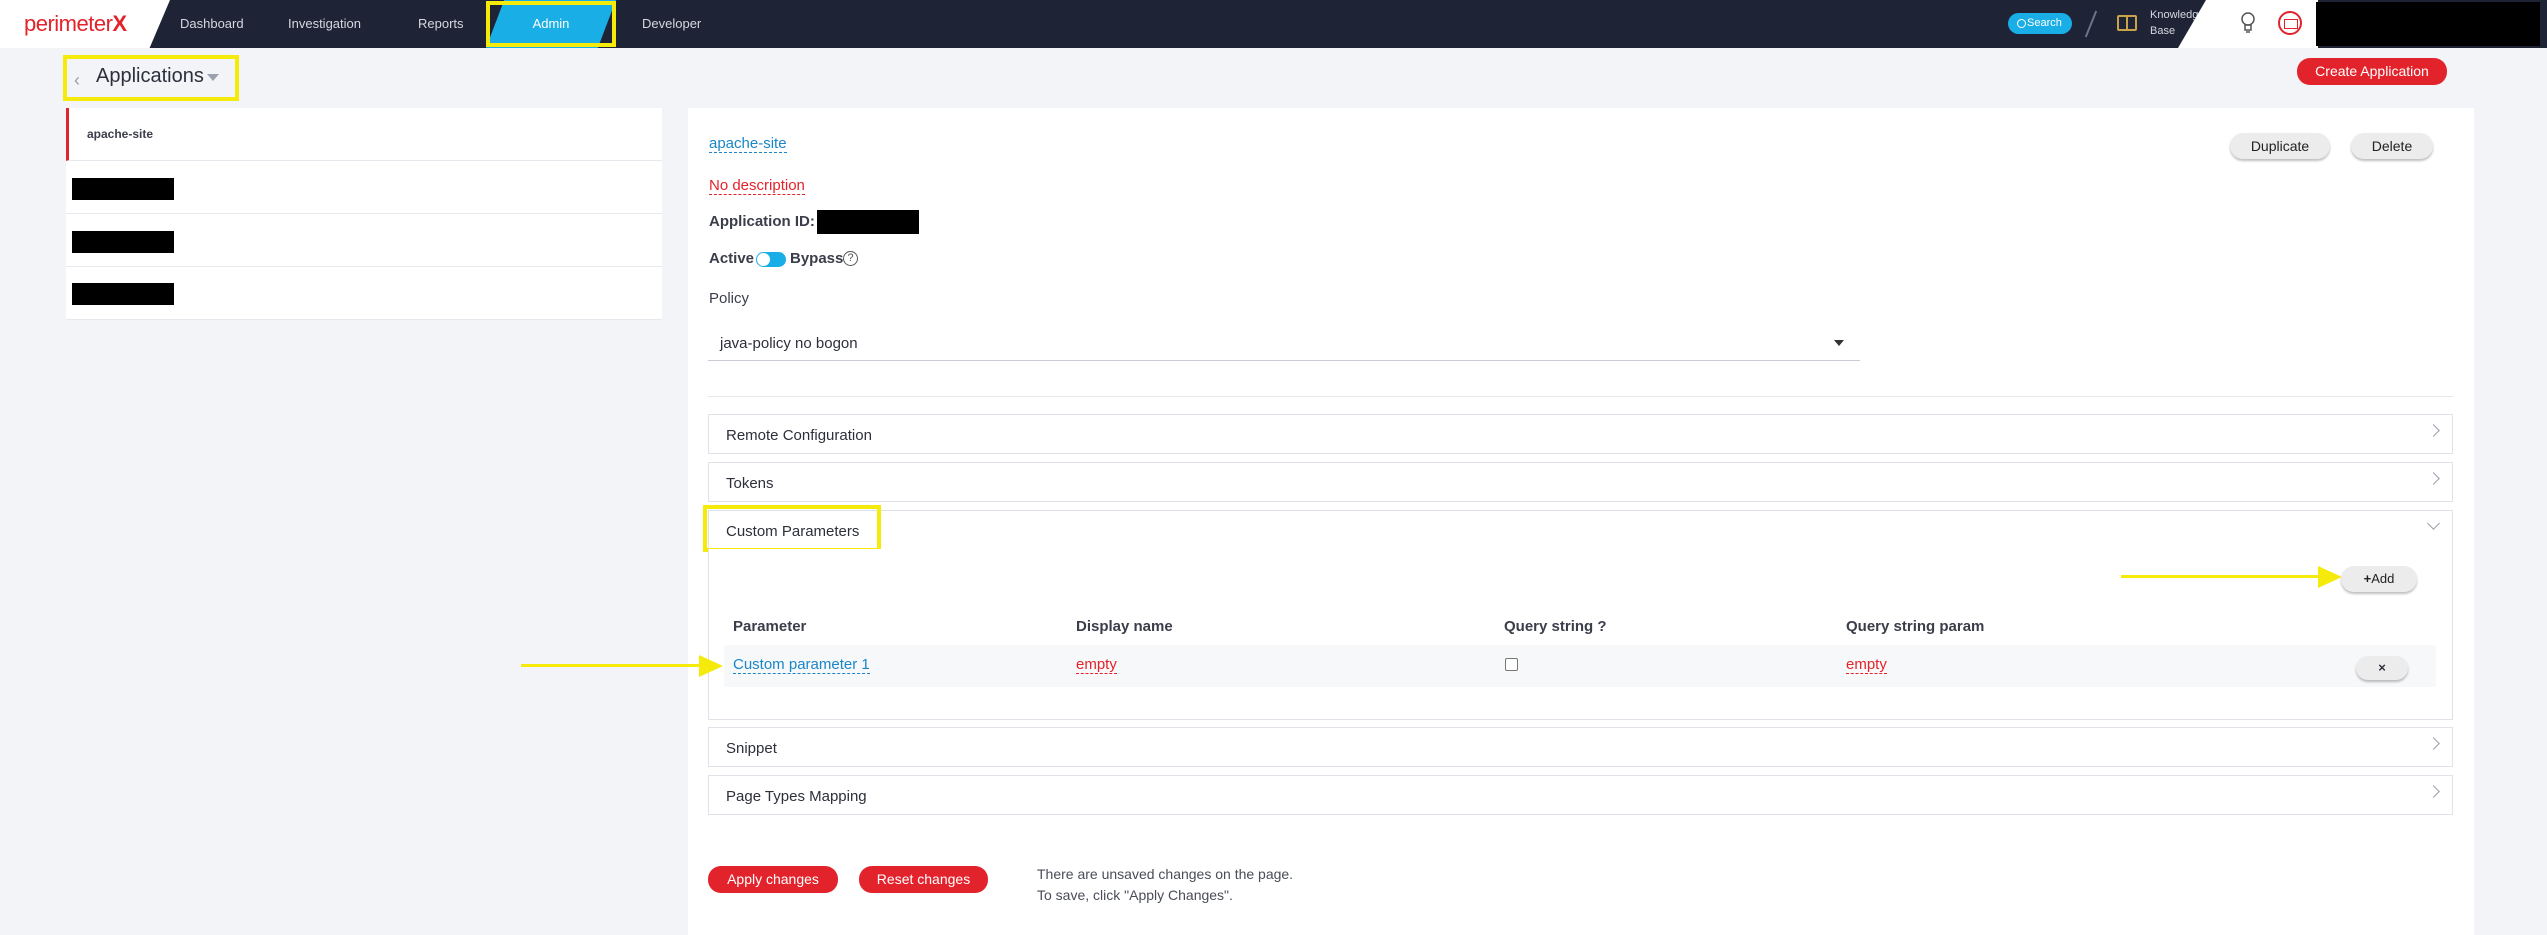 The width and height of the screenshot is (2547, 935). Describe the element at coordinates (1580, 795) in the screenshot. I see `page-types-mapping-section: Page Types Mapping` at that location.